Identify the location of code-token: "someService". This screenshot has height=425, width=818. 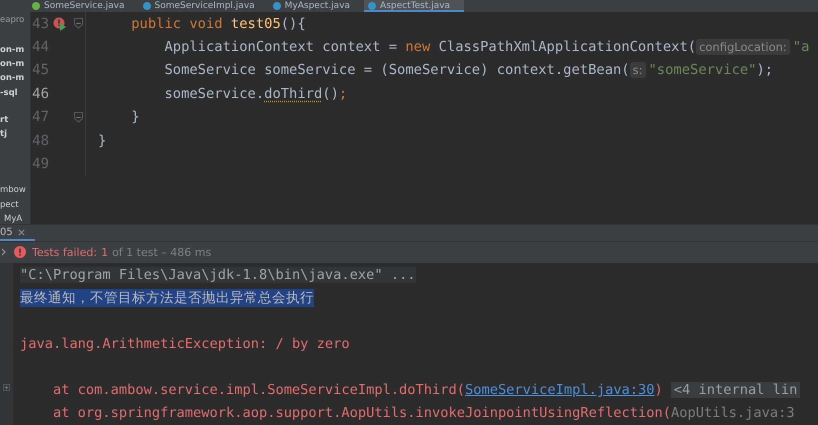
(702, 70).